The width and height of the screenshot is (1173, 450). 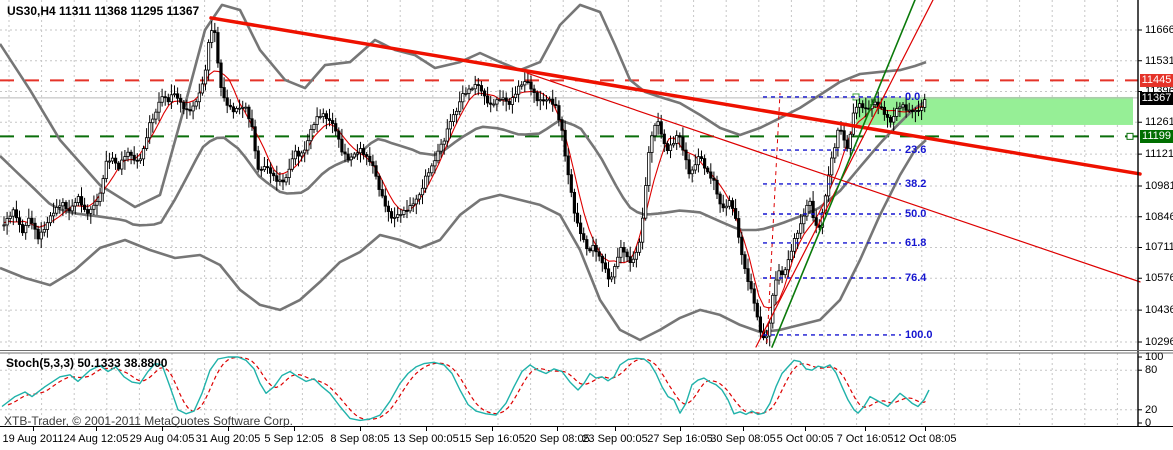 I want to click on fib-level-label: 76.4, so click(x=916, y=278).